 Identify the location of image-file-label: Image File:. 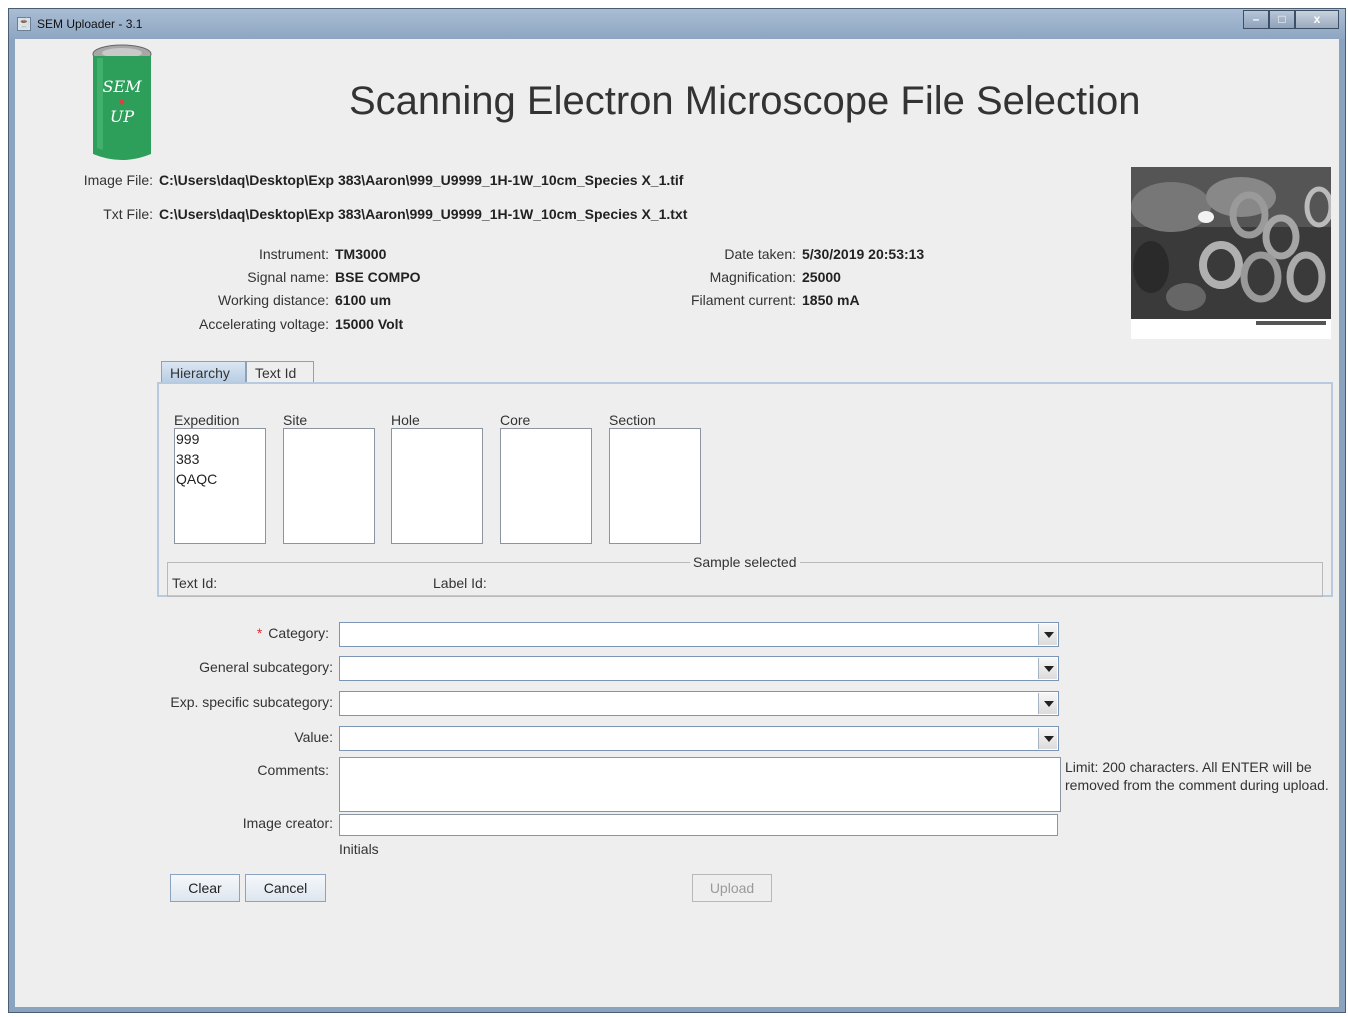
(118, 180).